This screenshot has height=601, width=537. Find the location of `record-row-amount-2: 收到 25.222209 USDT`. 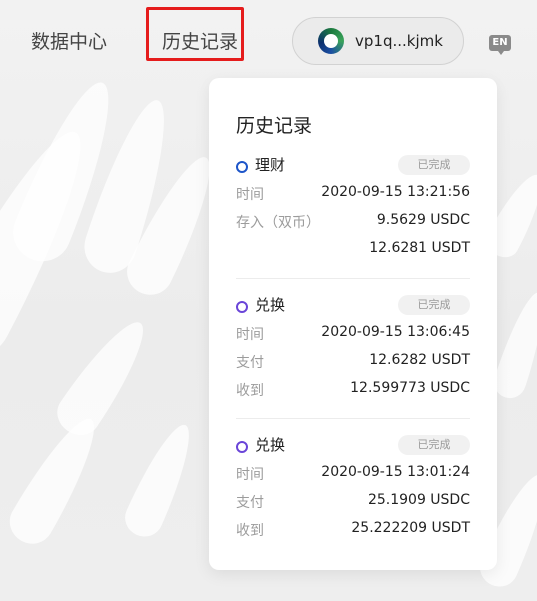

record-row-amount-2: 收到 25.222209 USDT is located at coordinates (353, 528).